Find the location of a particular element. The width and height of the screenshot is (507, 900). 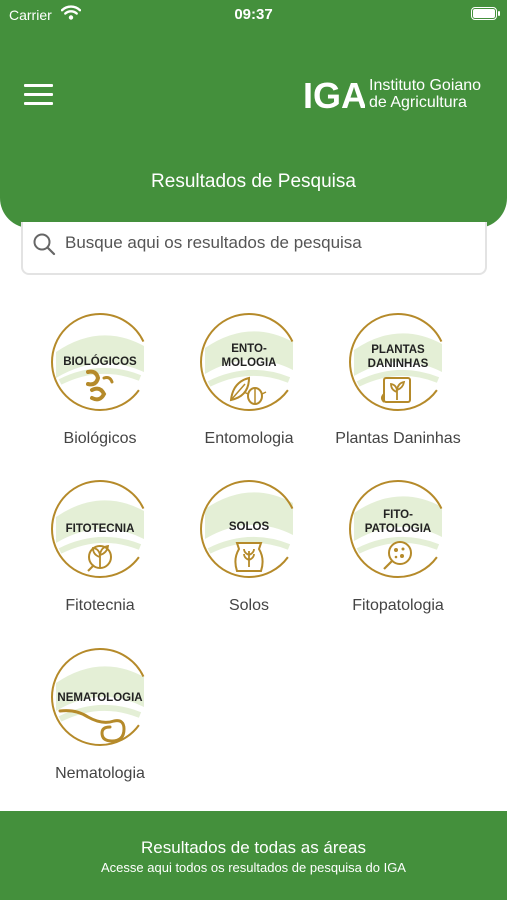

category-badge: PLANTAS DANINHAS is located at coordinates (398, 362).